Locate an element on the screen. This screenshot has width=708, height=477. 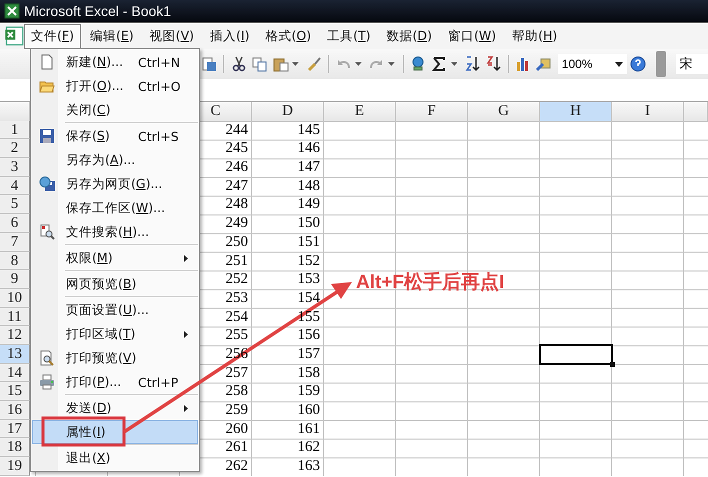
table-cell-text: 159 is located at coordinates (308, 391).